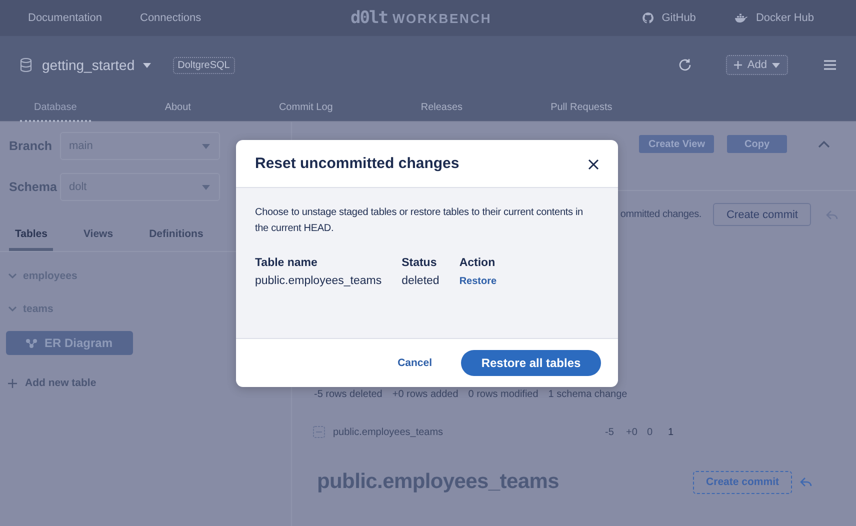  Describe the element at coordinates (421, 281) in the screenshot. I see `table-cell-text: deleted` at that location.